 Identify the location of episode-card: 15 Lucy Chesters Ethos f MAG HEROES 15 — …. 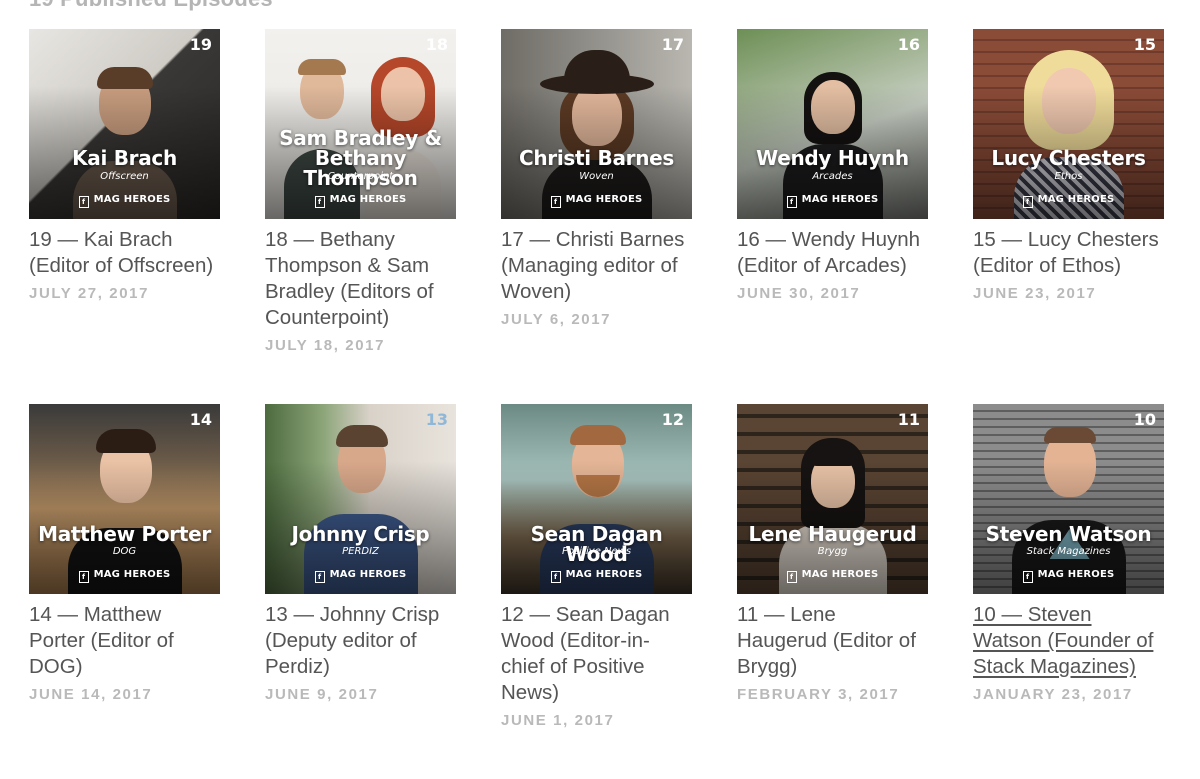
(1068, 216).